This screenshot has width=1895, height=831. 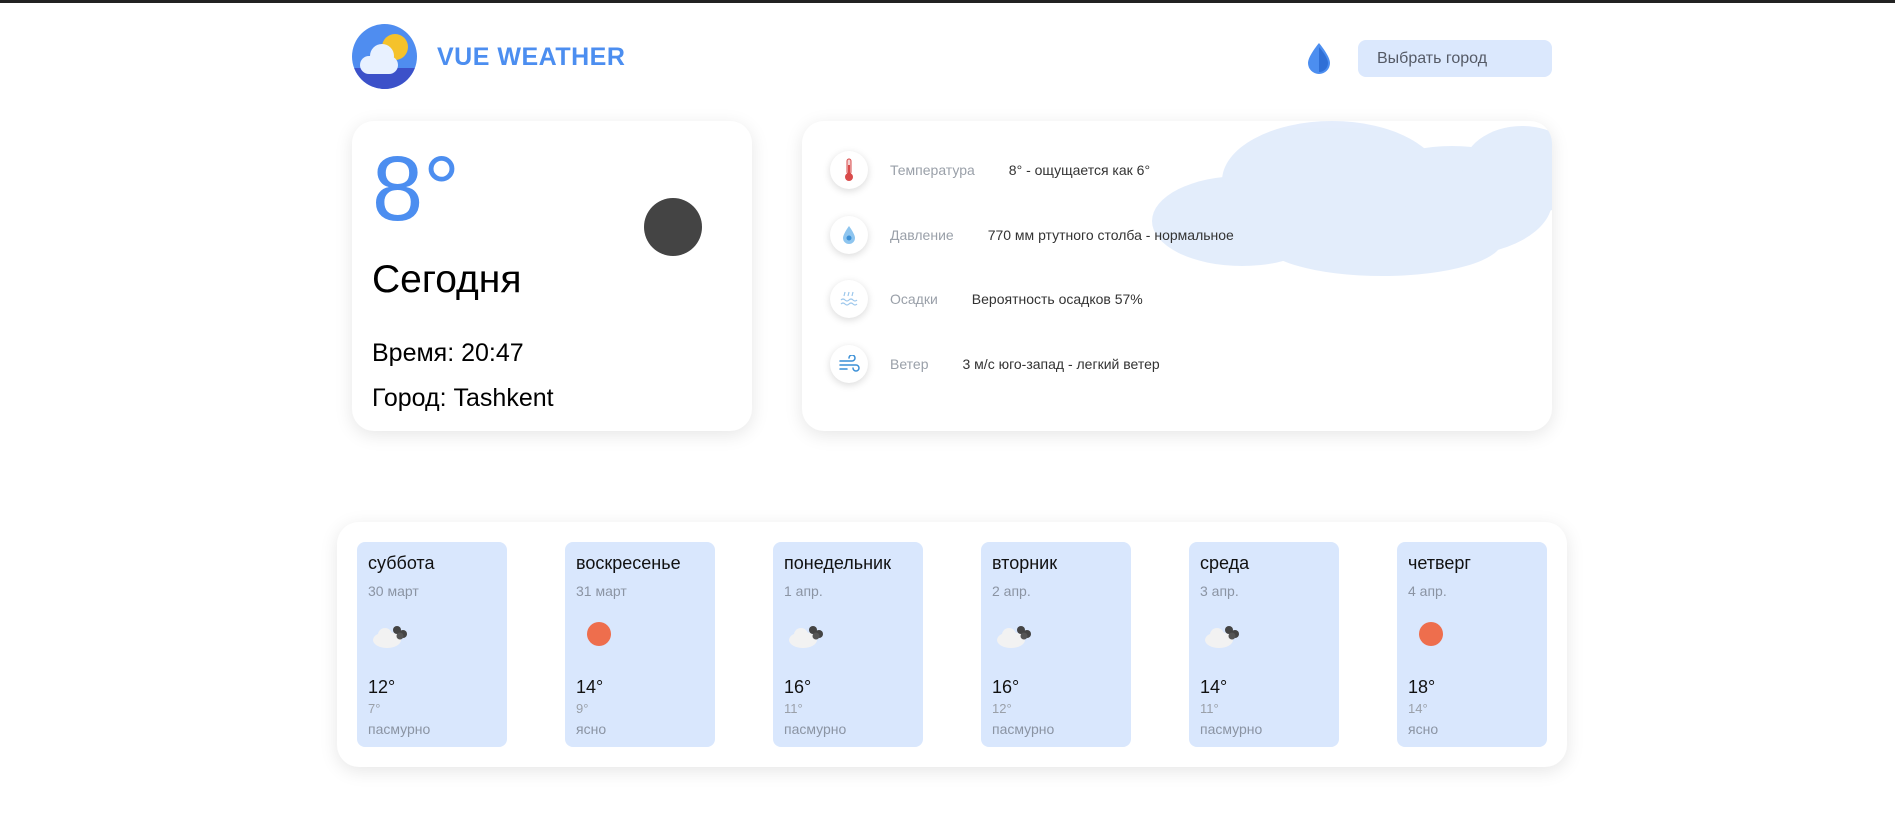 What do you see at coordinates (382, 687) in the screenshot?
I see `forecast-high: 12°` at bounding box center [382, 687].